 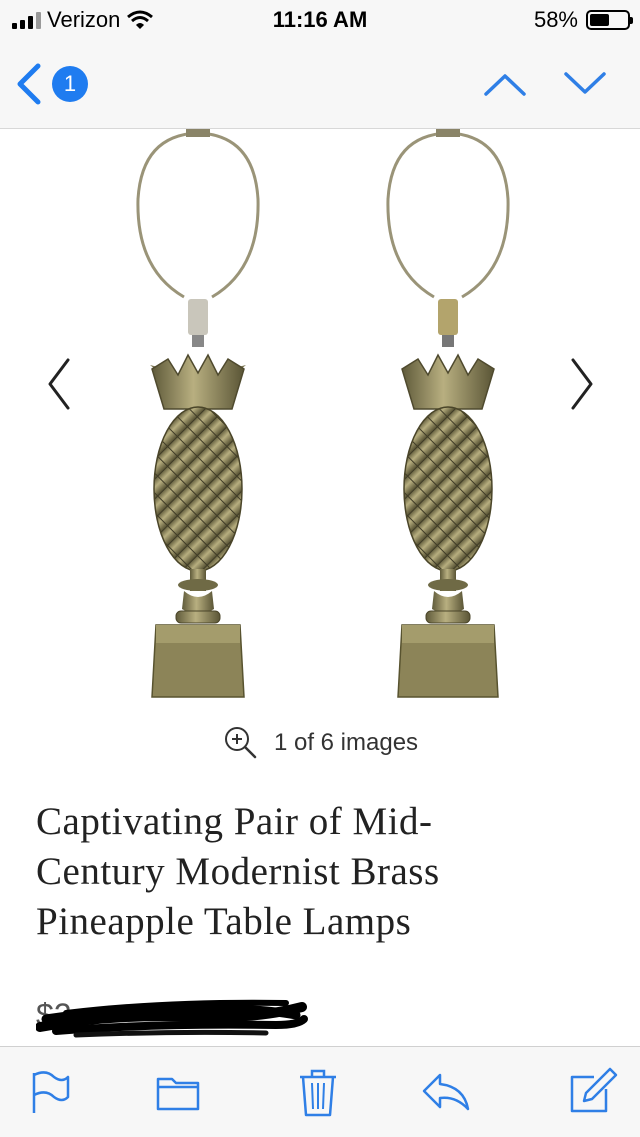 What do you see at coordinates (224, 921) in the screenshot?
I see `product-title-line: Pineapple Table Lamps` at bounding box center [224, 921].